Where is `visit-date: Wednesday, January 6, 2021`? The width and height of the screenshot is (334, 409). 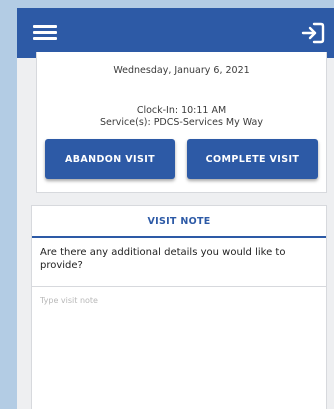
visit-date: Wednesday, January 6, 2021 is located at coordinates (181, 70).